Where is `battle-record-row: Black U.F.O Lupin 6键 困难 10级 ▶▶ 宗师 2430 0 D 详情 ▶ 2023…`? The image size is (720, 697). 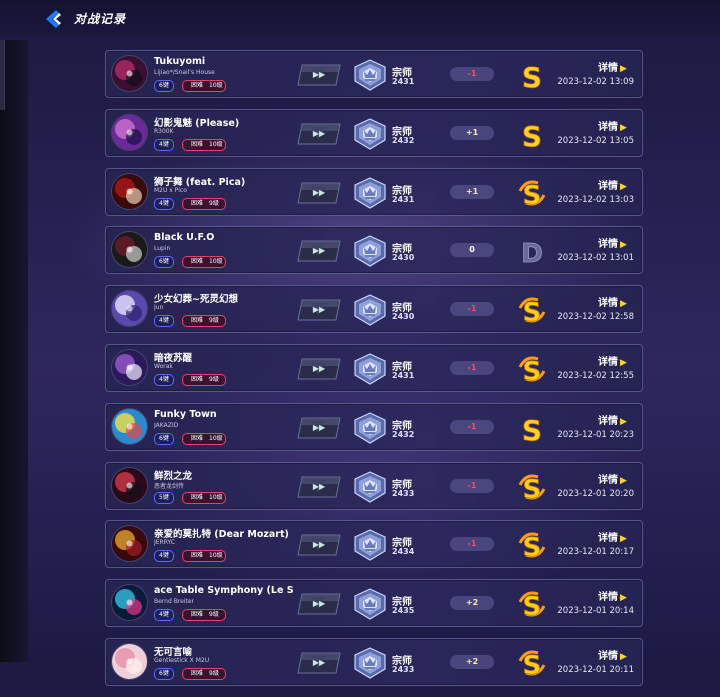
battle-record-row: Black U.F.O Lupin 6键 困难 10级 ▶▶ 宗师 2430 0 D 详情 ▶ 2023… is located at coordinates (374, 250).